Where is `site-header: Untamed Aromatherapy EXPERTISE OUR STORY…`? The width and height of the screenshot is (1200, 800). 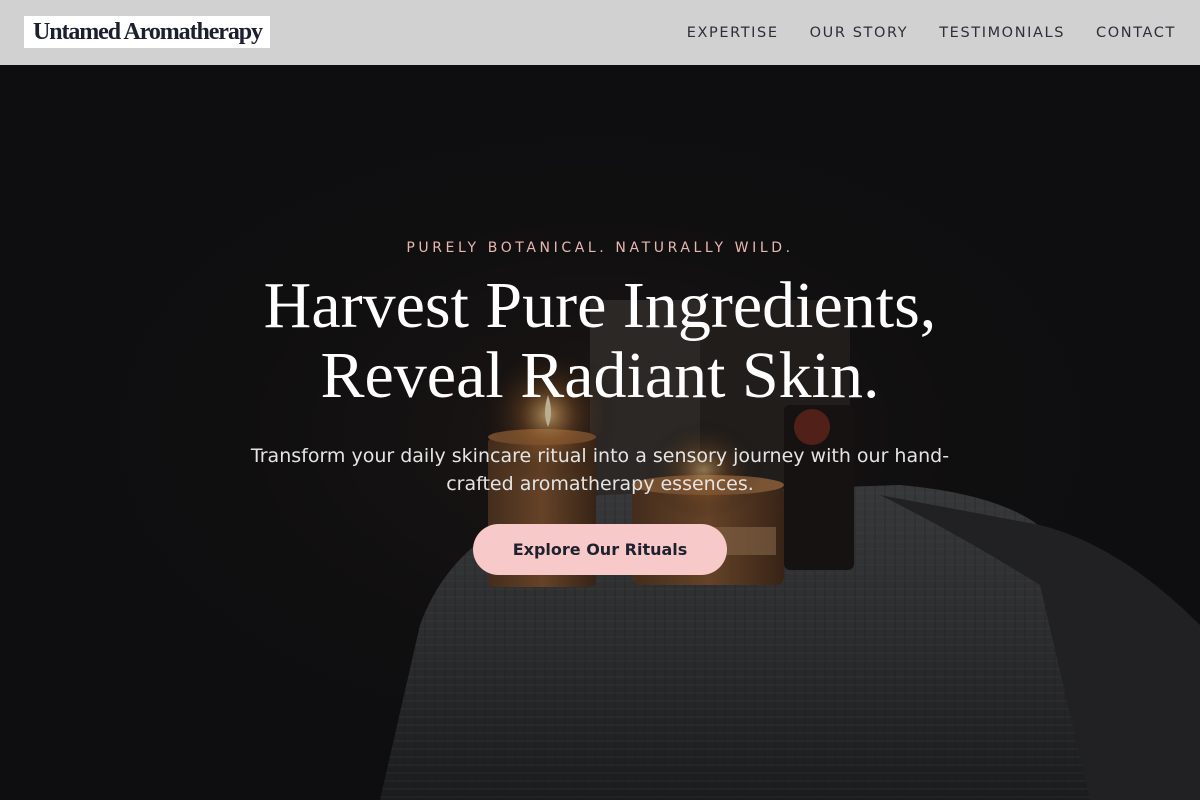 site-header: Untamed Aromatherapy EXPERTISE OUR STORY… is located at coordinates (600, 32).